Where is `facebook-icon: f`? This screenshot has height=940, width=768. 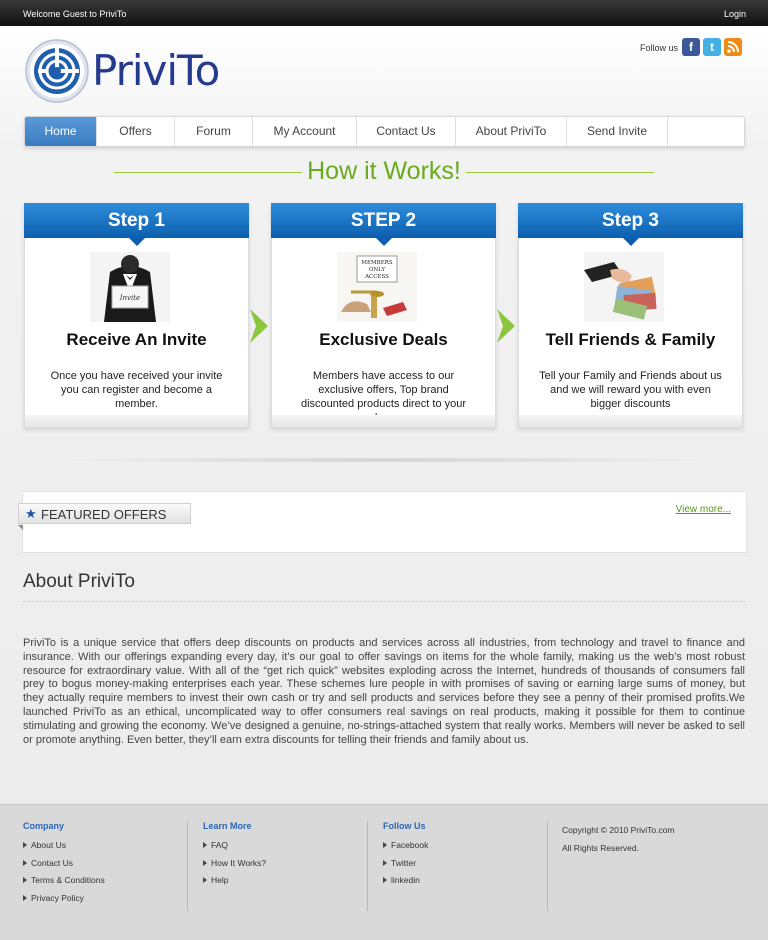
facebook-icon: f is located at coordinates (691, 47).